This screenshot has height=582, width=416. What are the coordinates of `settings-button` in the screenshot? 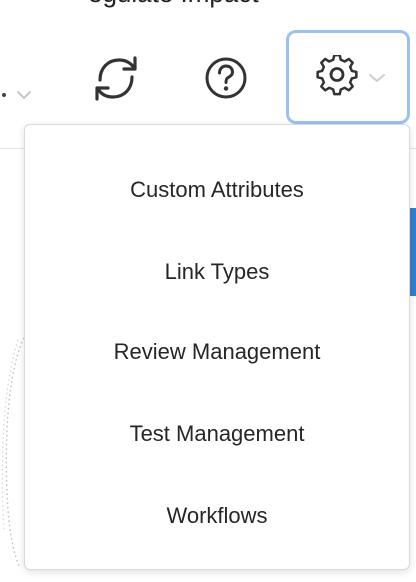 It's located at (348, 77).